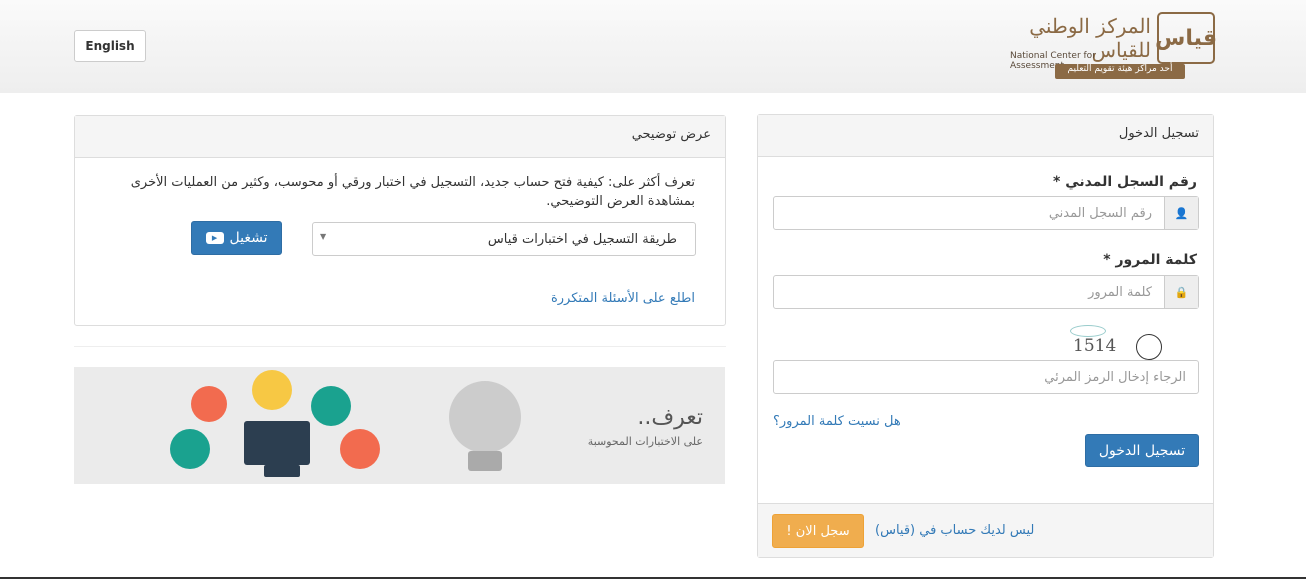 This screenshot has height=579, width=1306. Describe the element at coordinates (277, 443) in the screenshot. I see `computer-icon` at that location.